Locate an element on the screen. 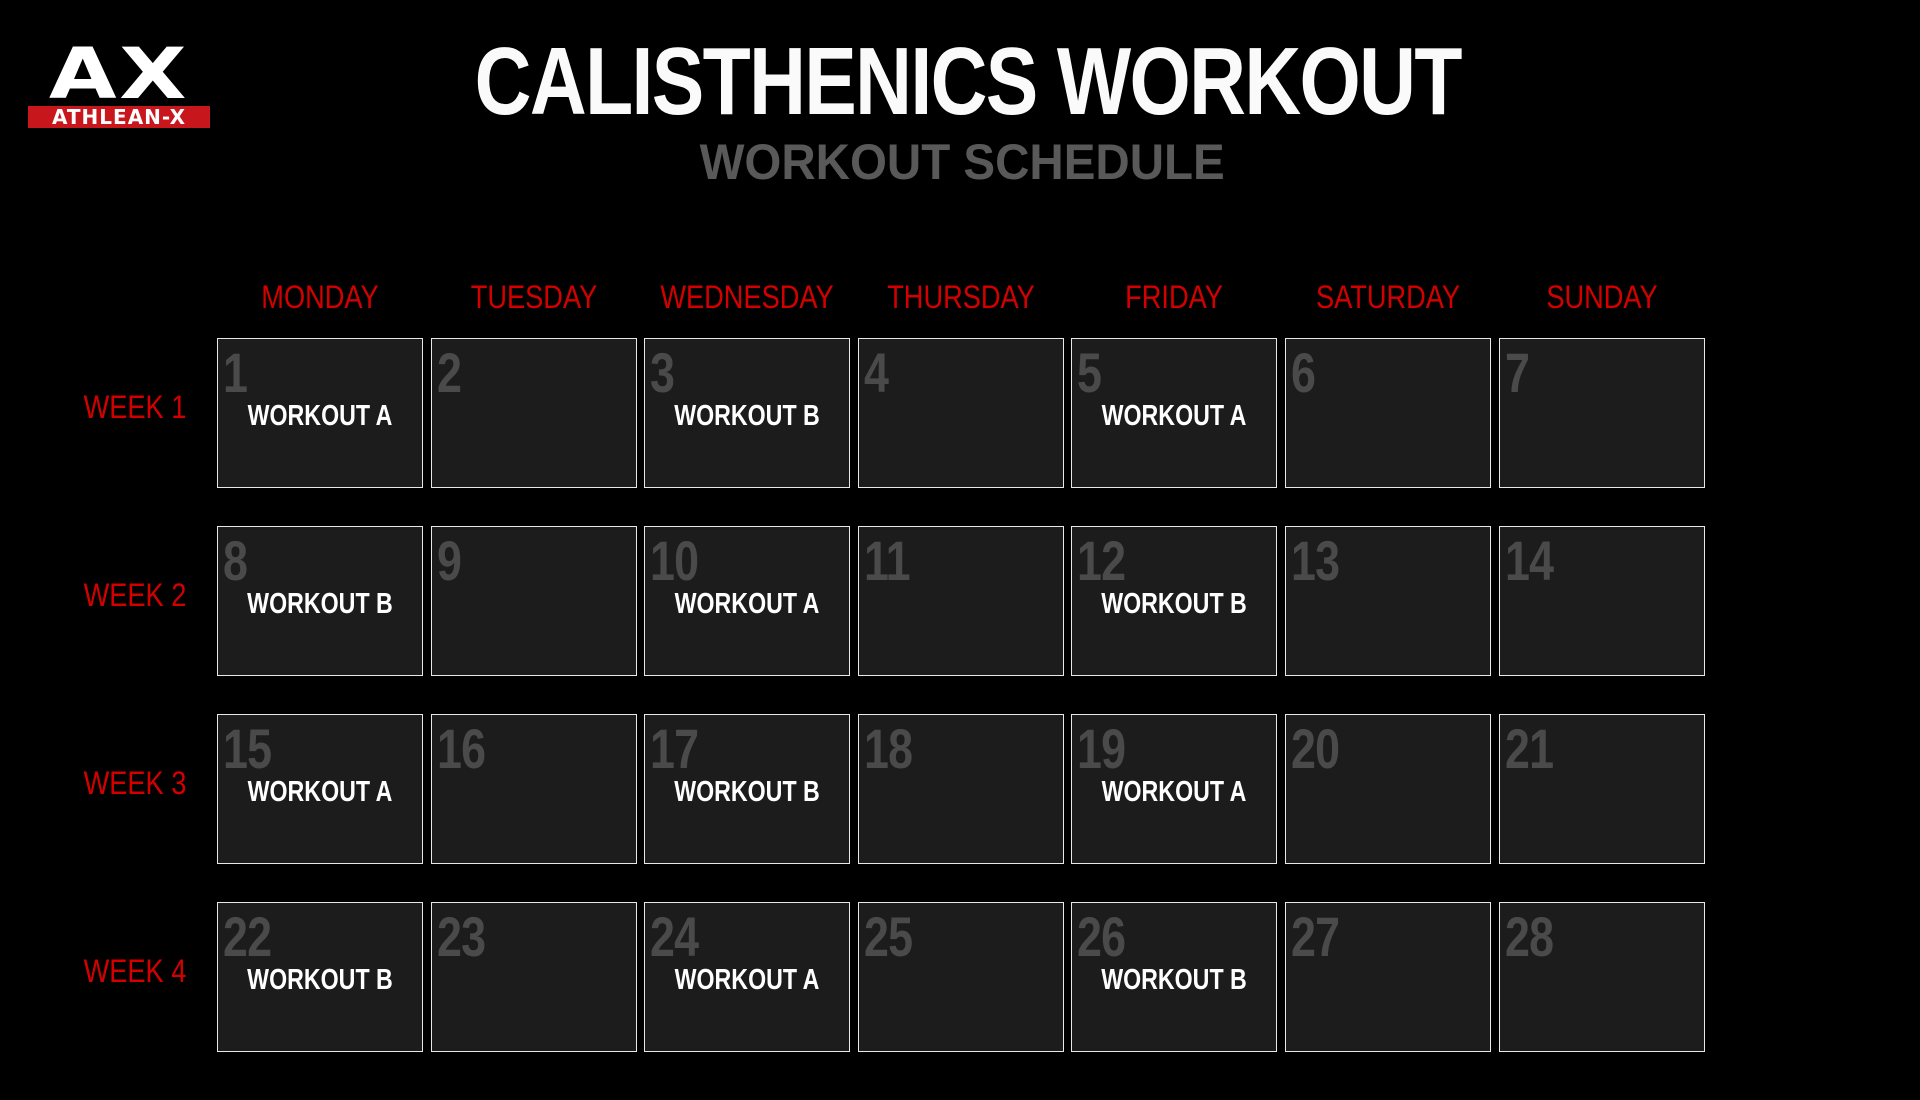 This screenshot has width=1920, height=1100. calendar-day-cell: 9 is located at coordinates (534, 601).